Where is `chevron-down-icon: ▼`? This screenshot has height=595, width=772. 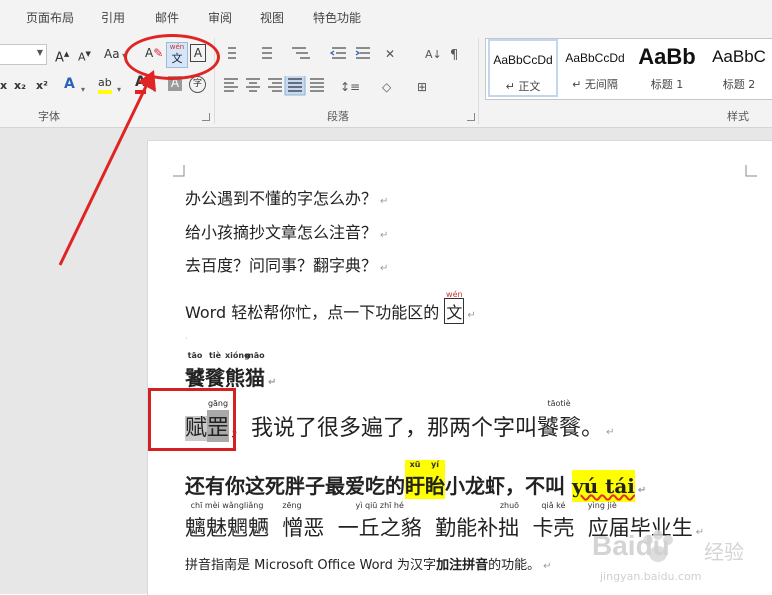
chevron-down-icon: ▼ is located at coordinates (39, 52).